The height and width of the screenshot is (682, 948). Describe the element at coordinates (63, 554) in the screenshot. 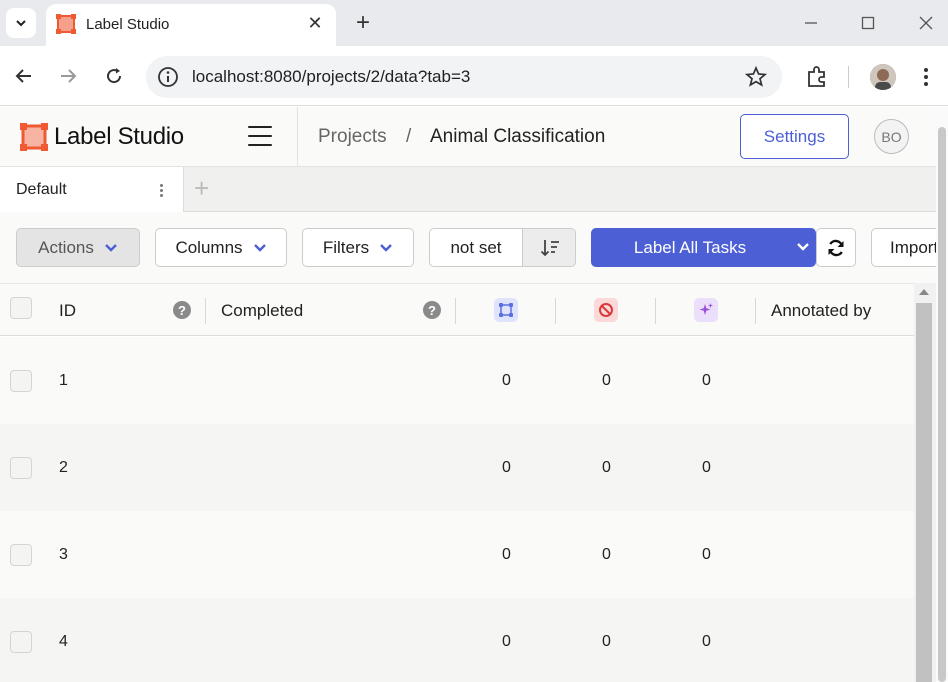

I see `cell-id: 3` at that location.